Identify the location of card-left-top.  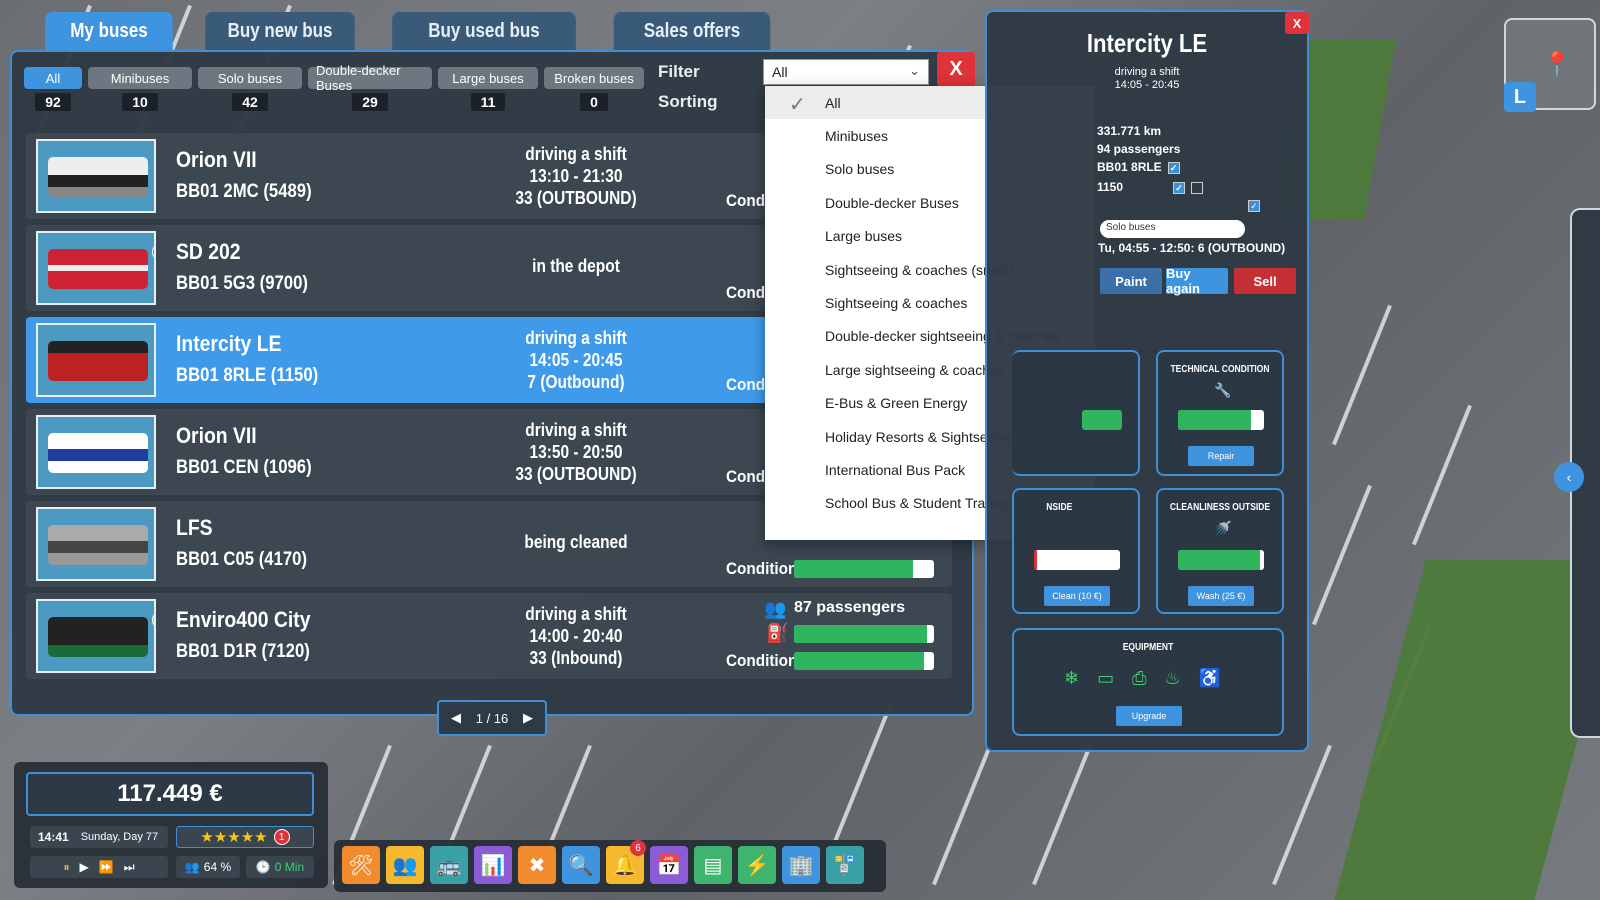
(1076, 413).